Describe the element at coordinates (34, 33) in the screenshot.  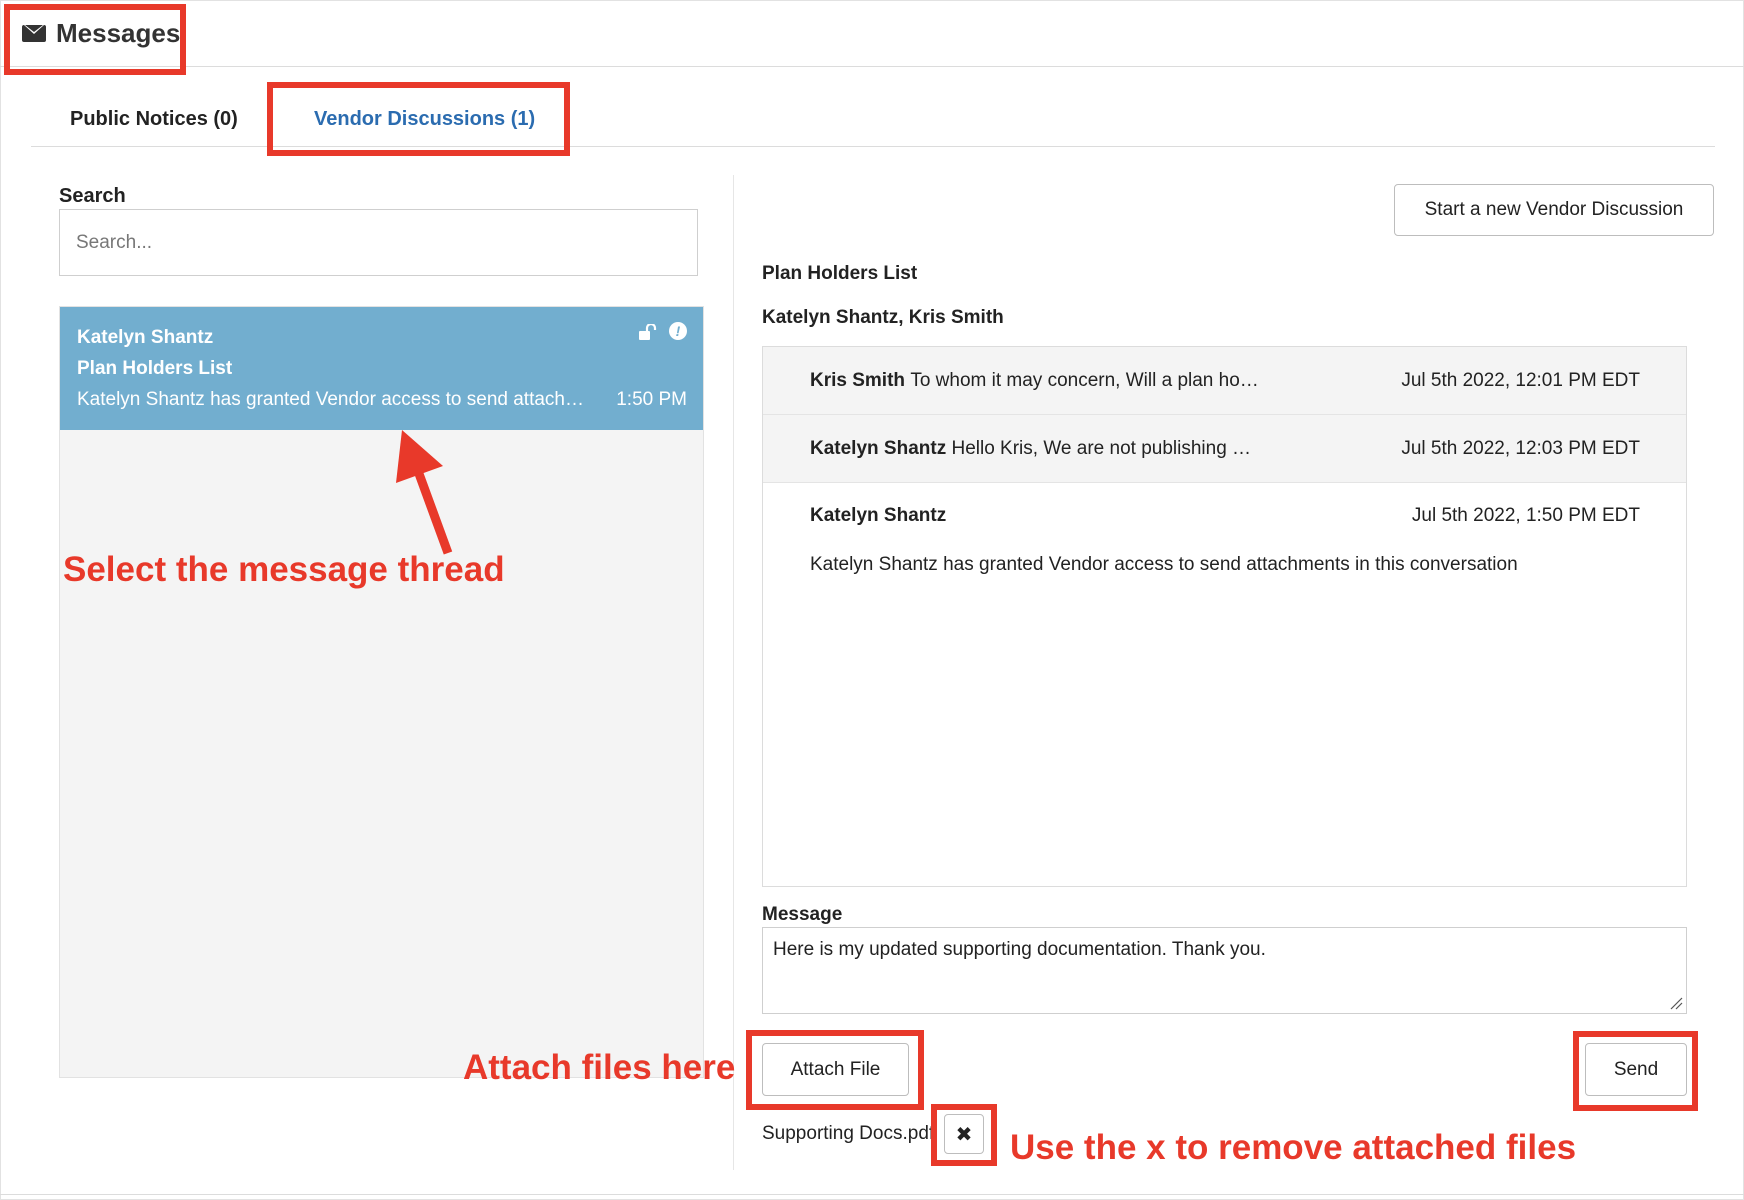
I see `envelope-icon` at that location.